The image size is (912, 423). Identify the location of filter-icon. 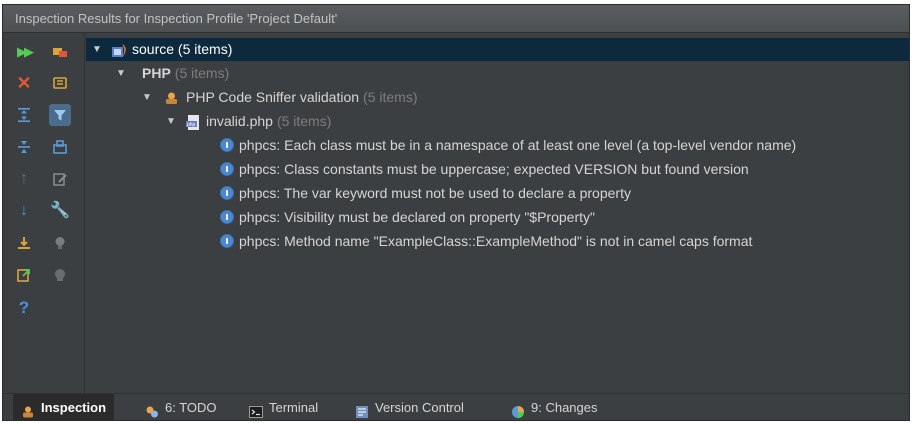
(60, 115).